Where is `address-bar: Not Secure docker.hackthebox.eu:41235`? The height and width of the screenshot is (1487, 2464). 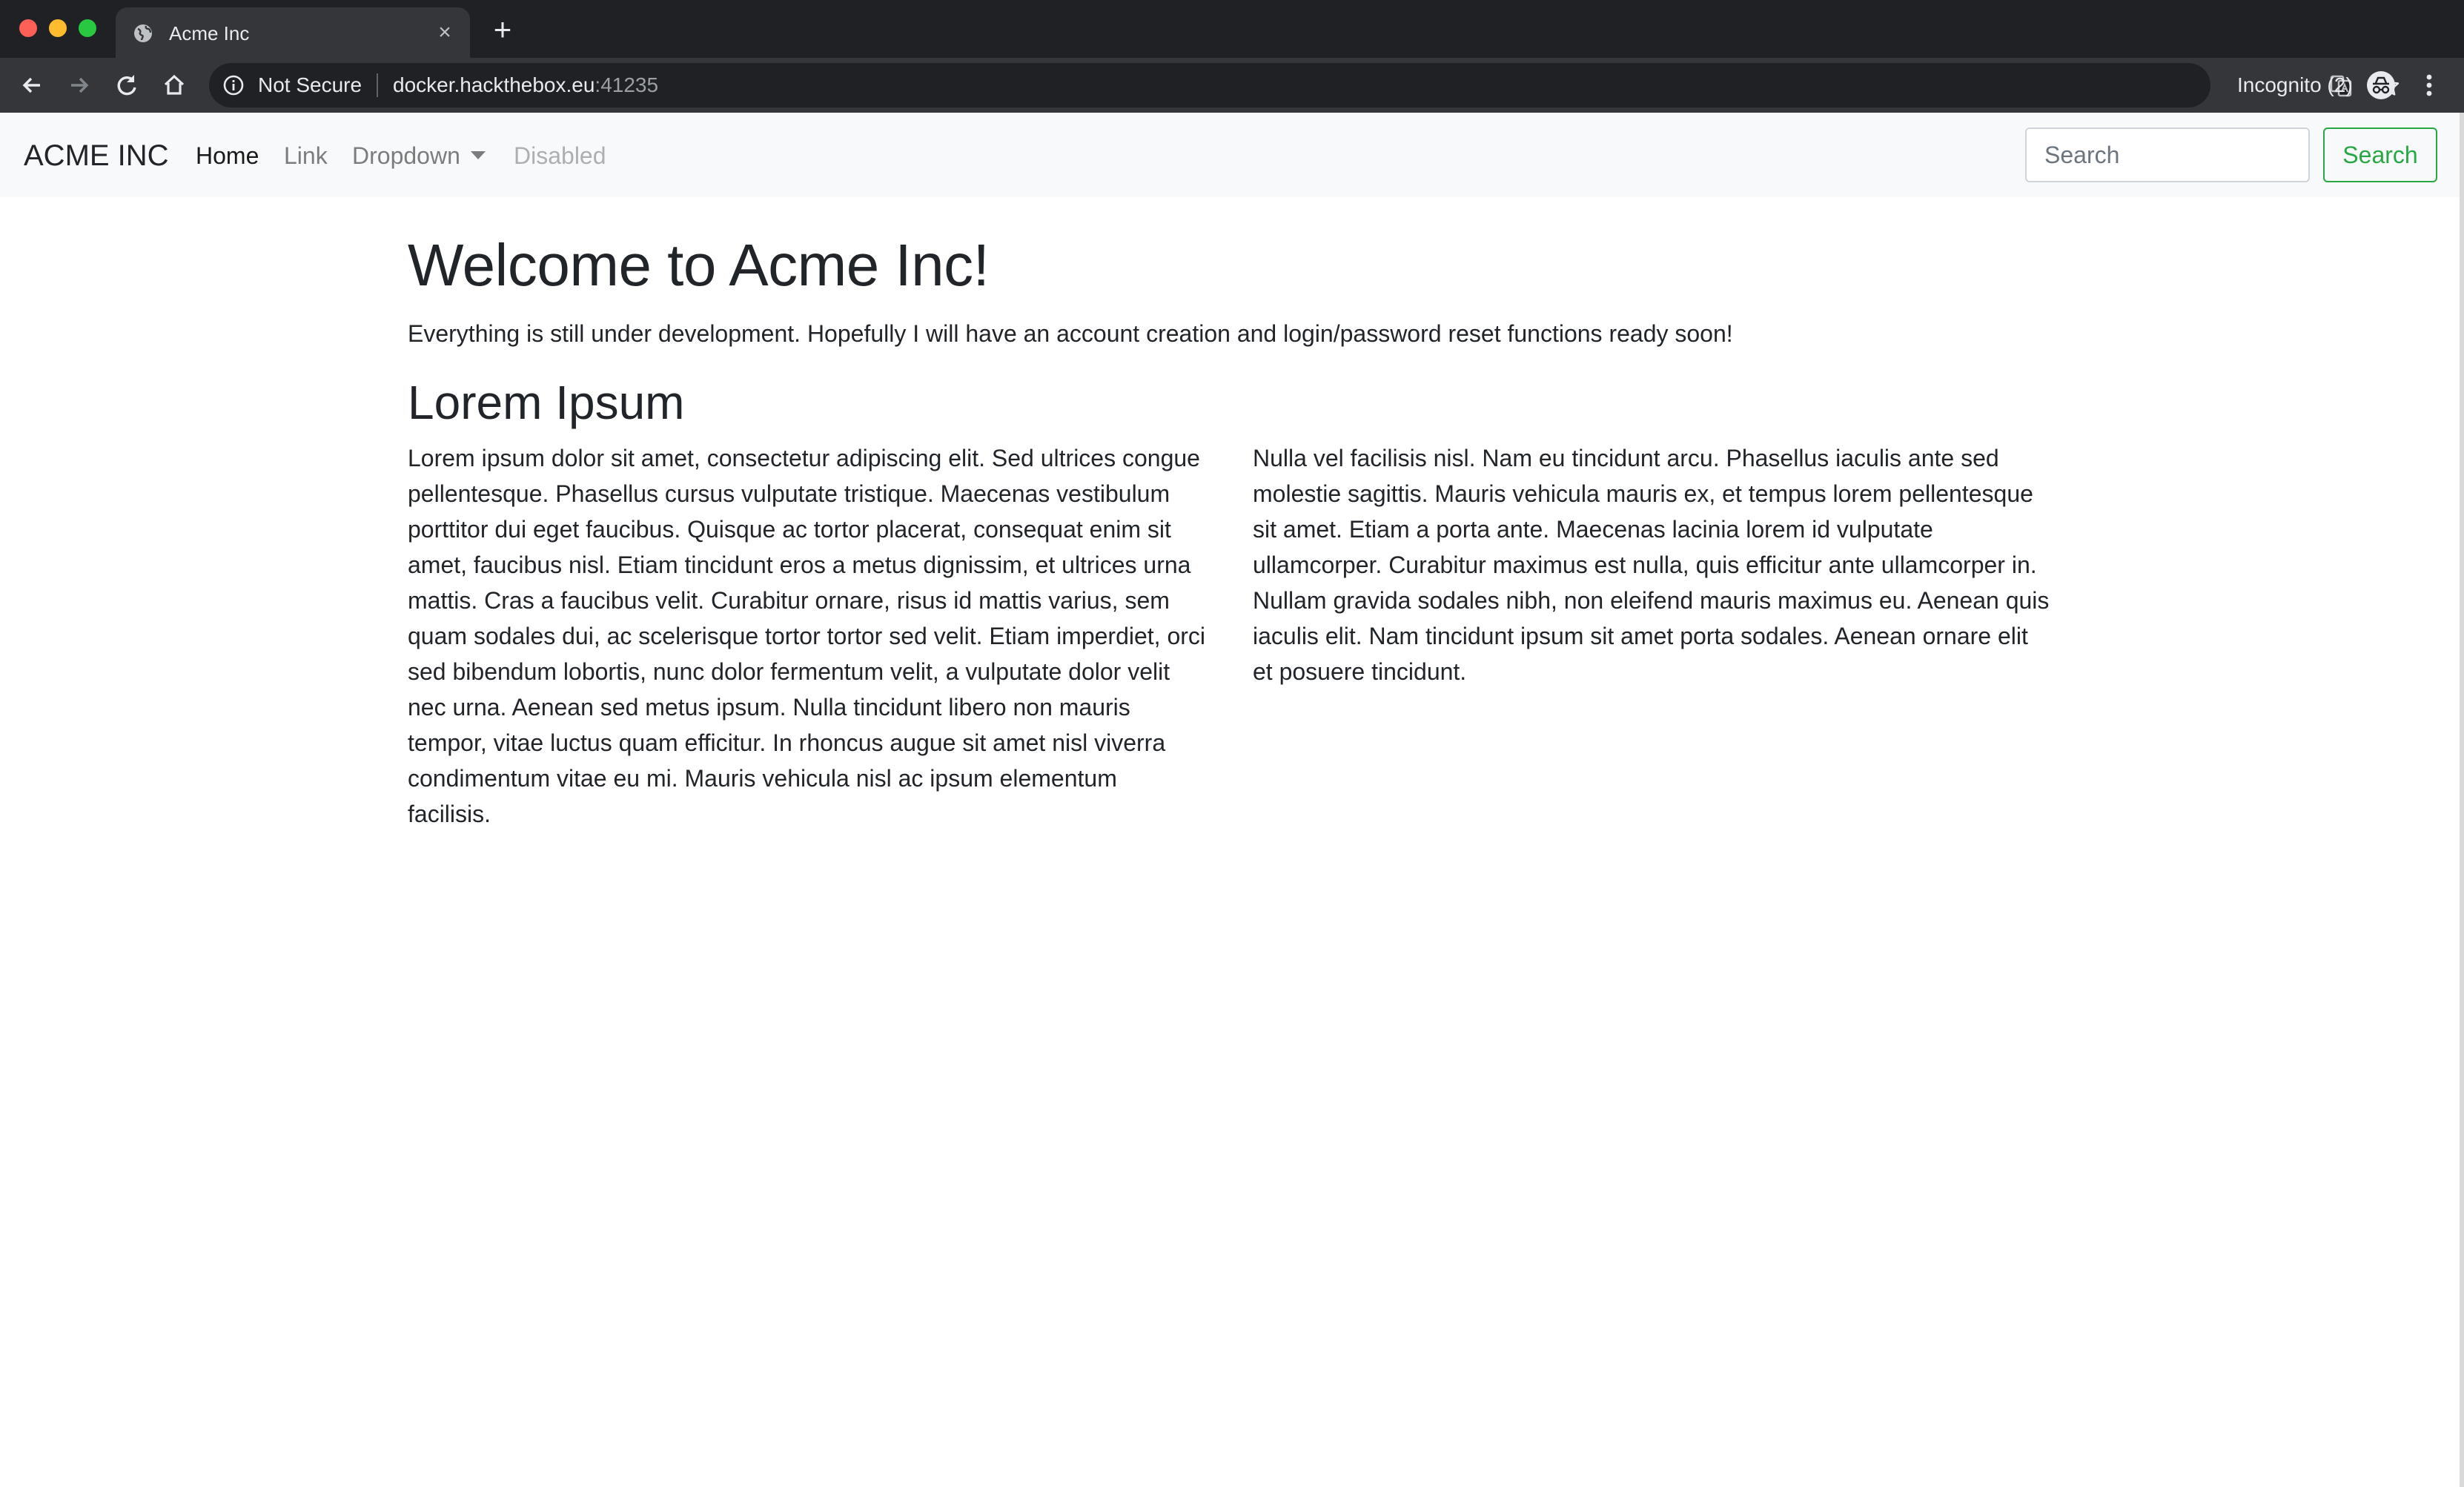
address-bar: Not Secure docker.hackthebox.eu:41235 is located at coordinates (1304, 85).